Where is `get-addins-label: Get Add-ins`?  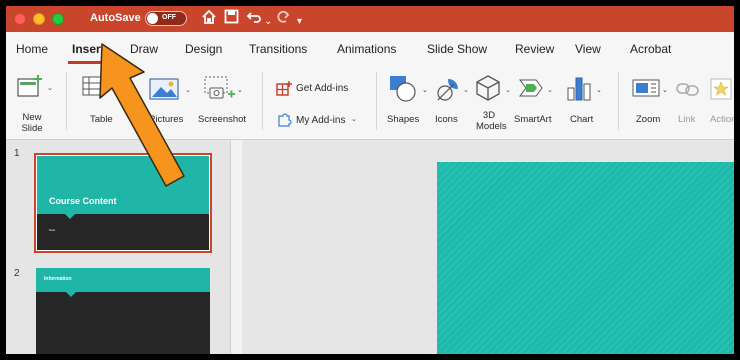 get-addins-label: Get Add-ins is located at coordinates (322, 88).